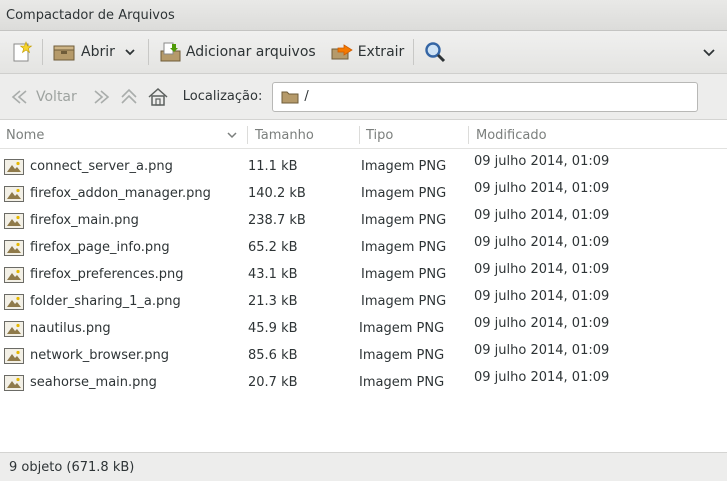  Describe the element at coordinates (342, 52) in the screenshot. I see `extract-icon` at that location.